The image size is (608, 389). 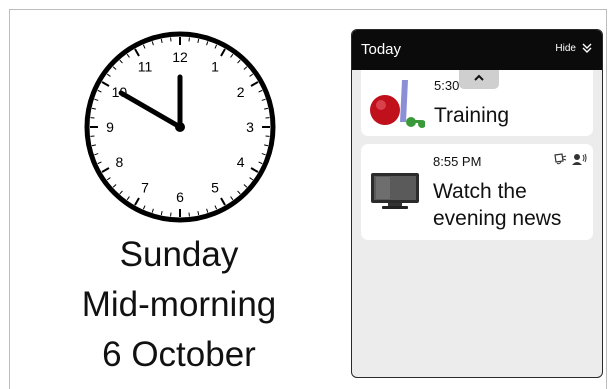 What do you see at coordinates (250, 127) in the screenshot?
I see `clock-number: 3` at bounding box center [250, 127].